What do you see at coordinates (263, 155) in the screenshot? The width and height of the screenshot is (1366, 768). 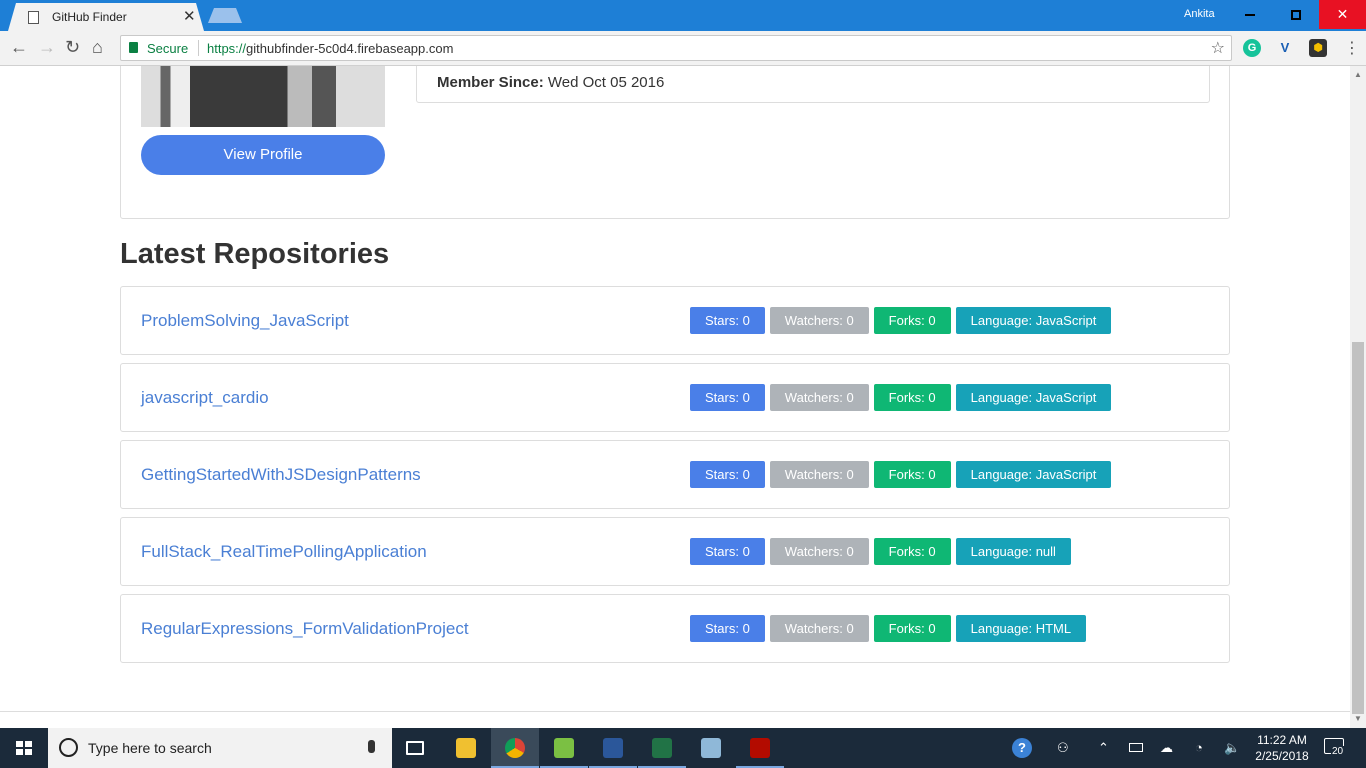 I see `view-profile-button: View Profile` at bounding box center [263, 155].